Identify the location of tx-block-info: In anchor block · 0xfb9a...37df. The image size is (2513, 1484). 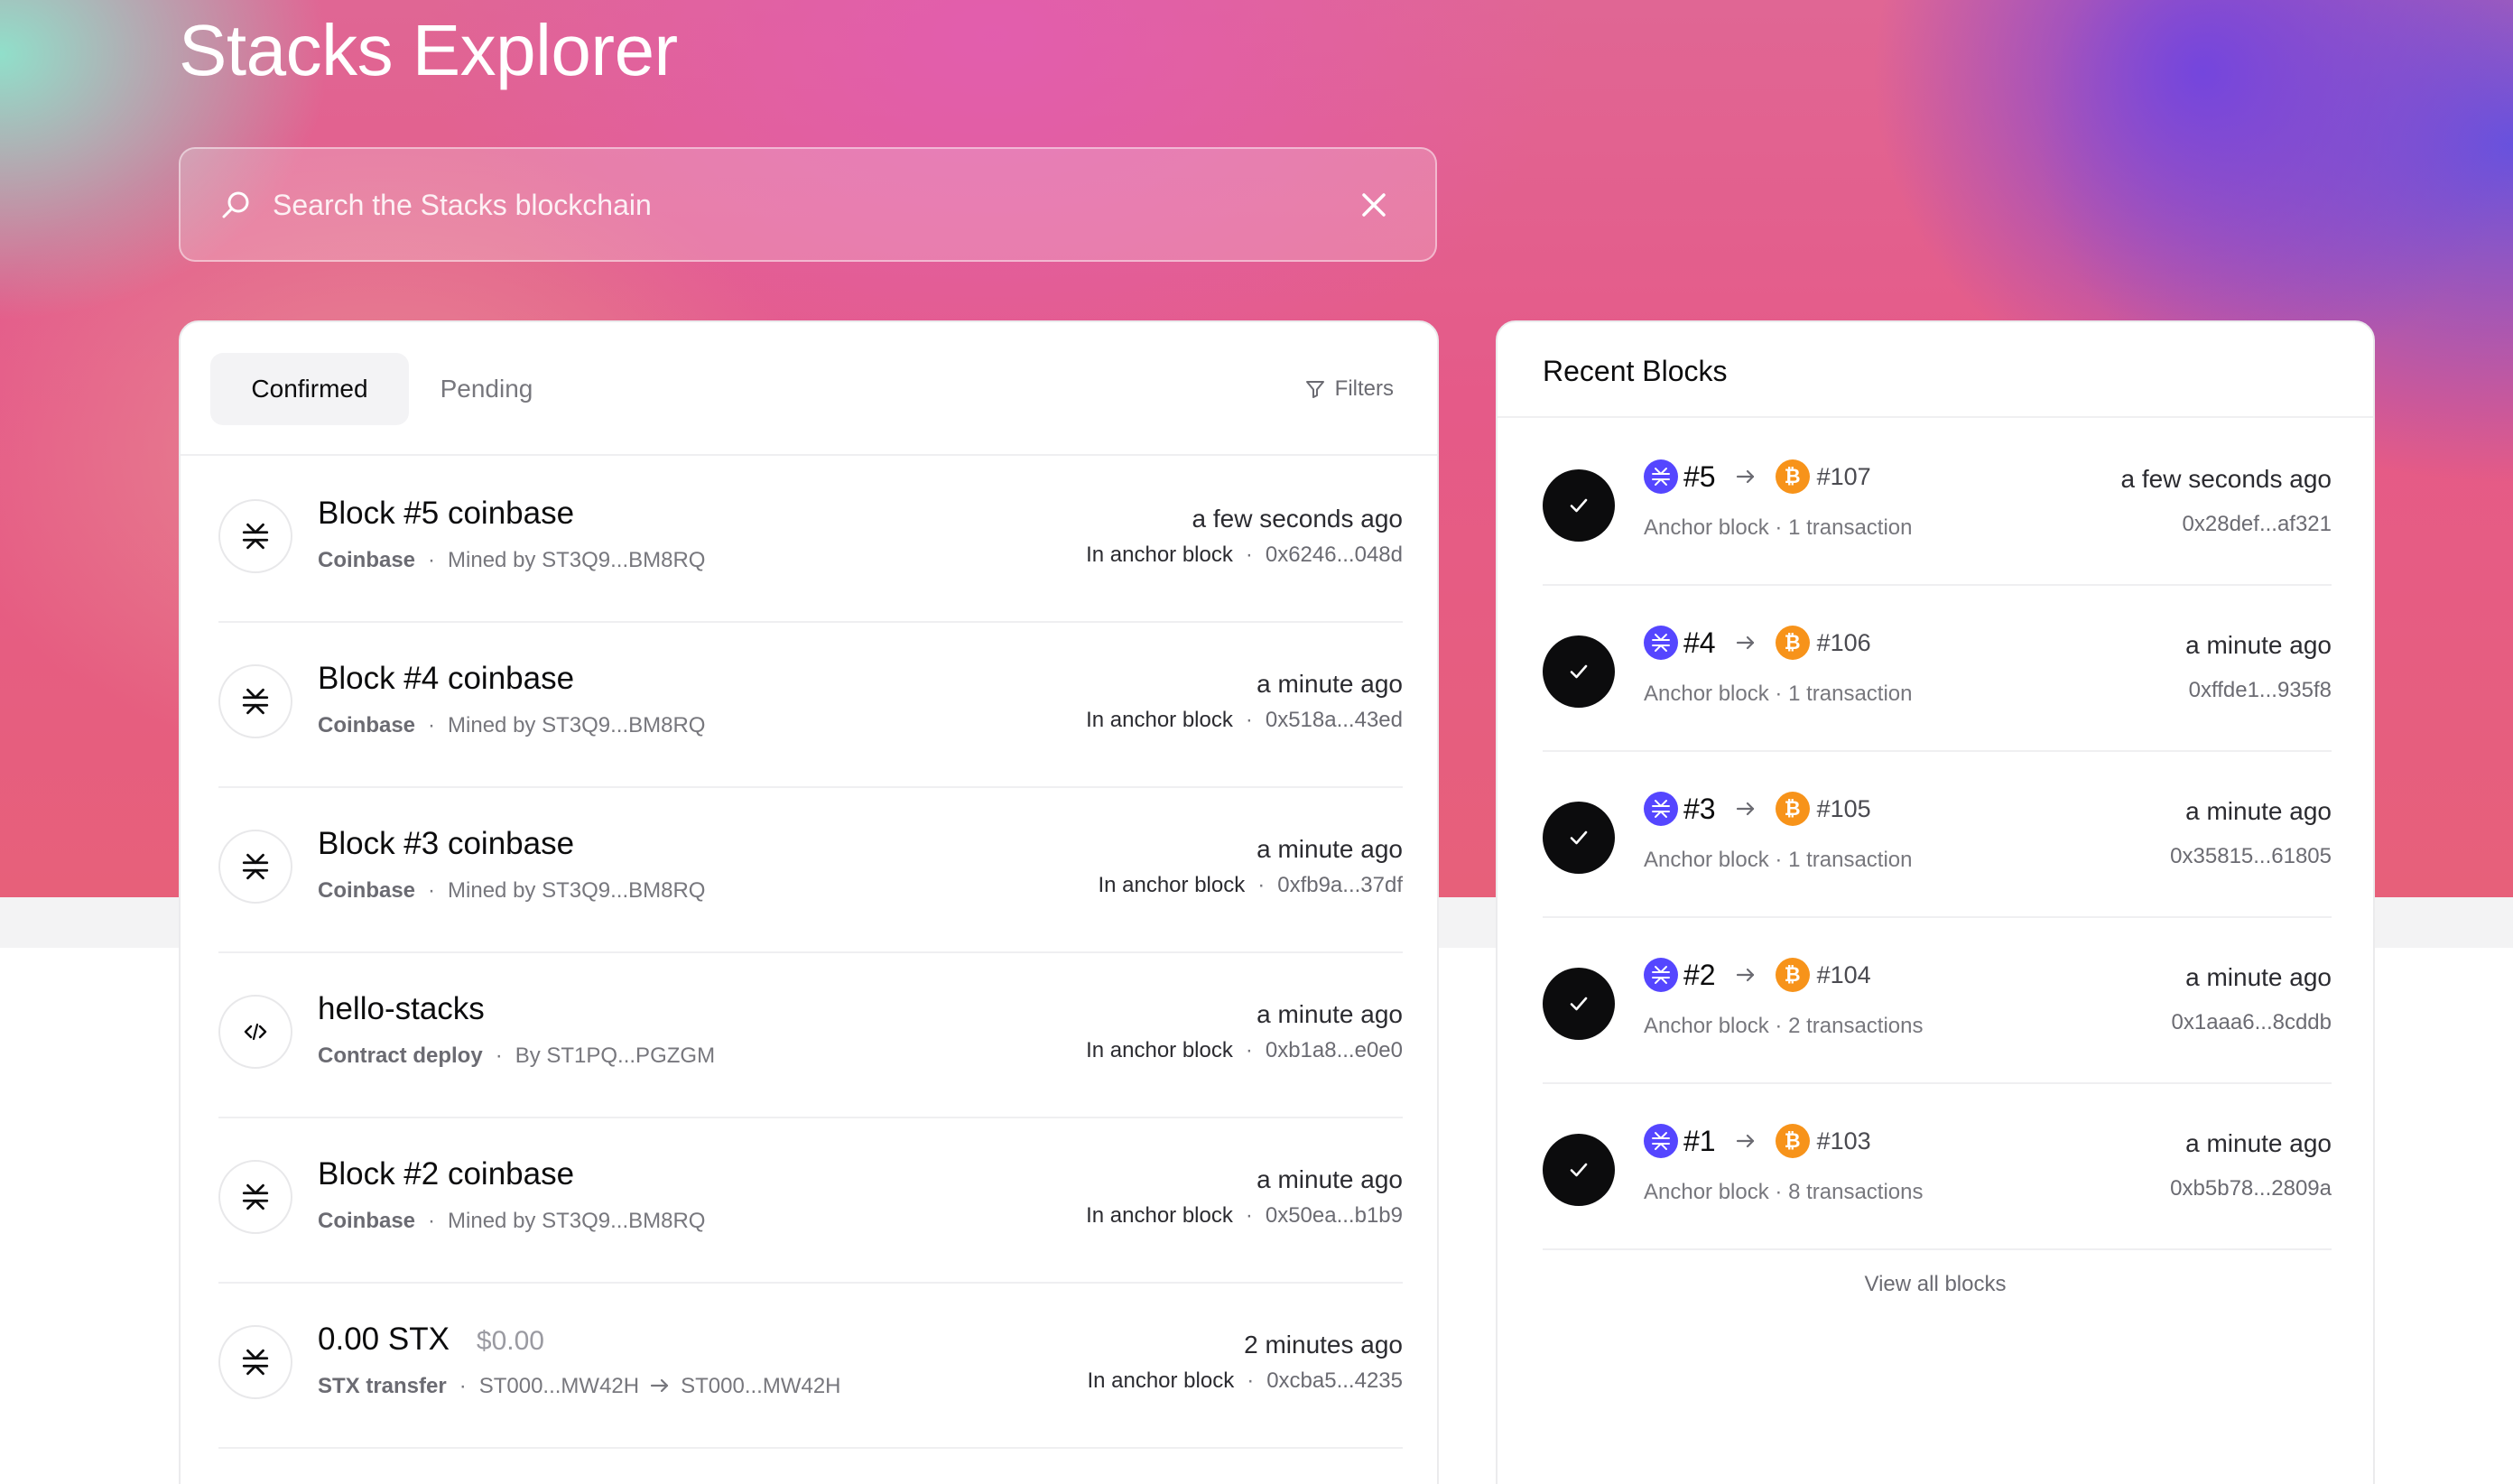
(1250, 885).